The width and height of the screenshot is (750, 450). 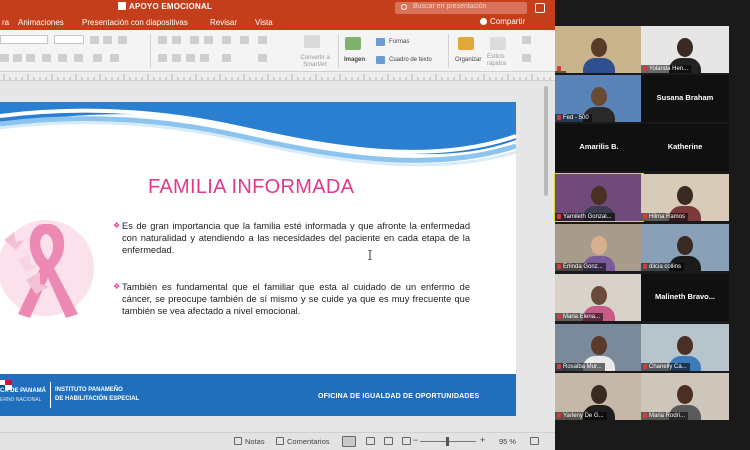 I want to click on subscript-icon, so click(x=30, y=58).